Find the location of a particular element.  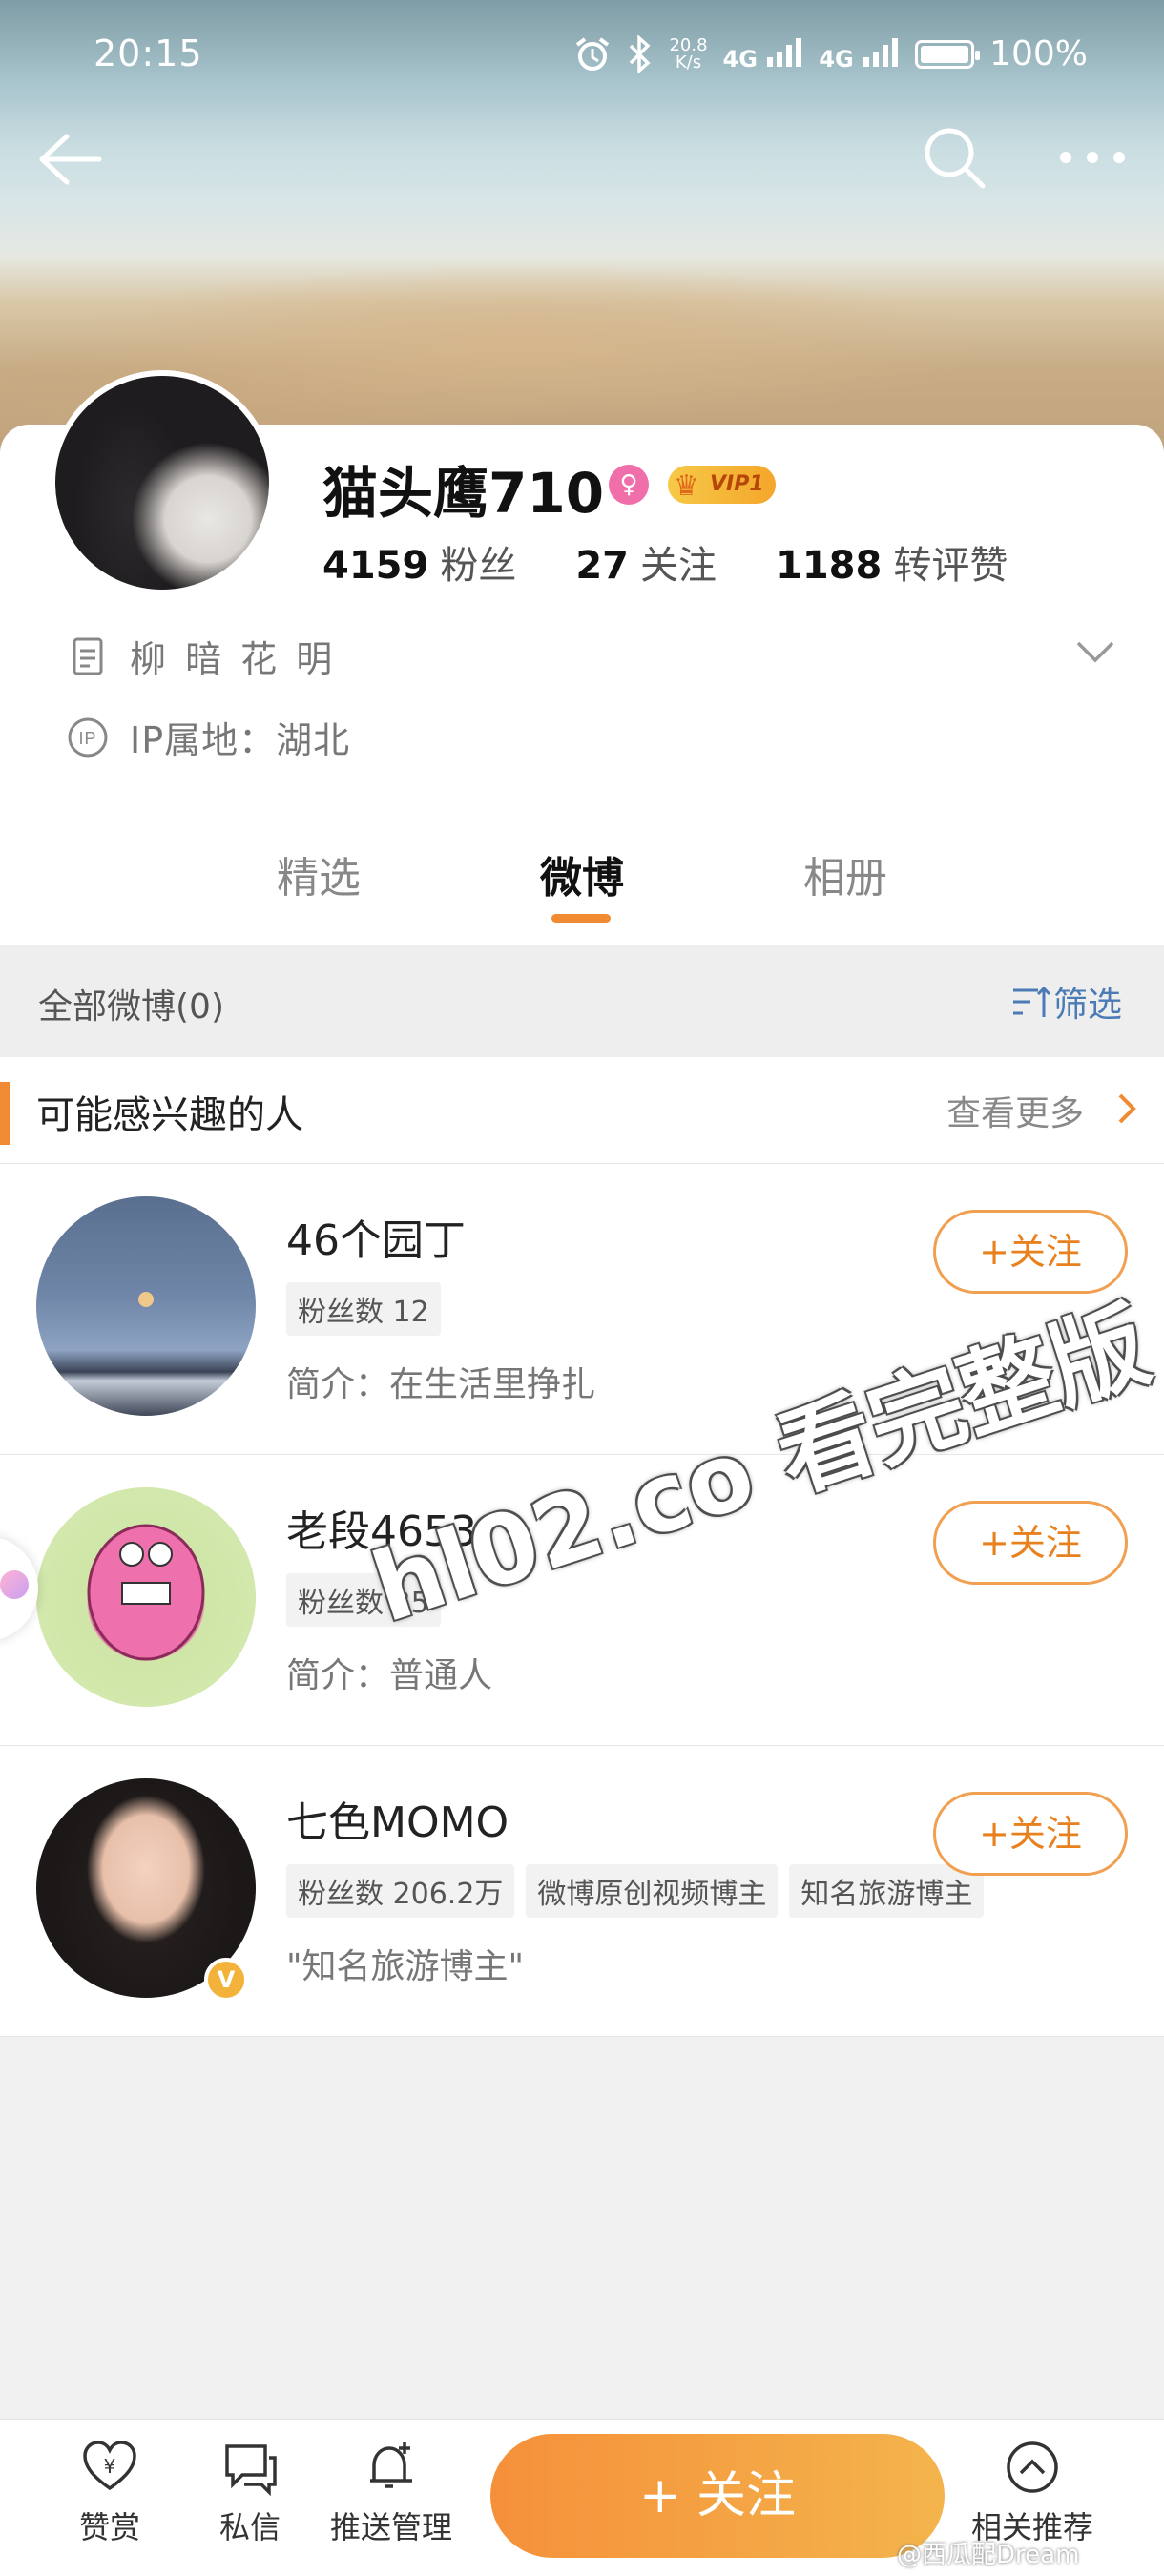

network-speed: 20.8 K/s is located at coordinates (688, 53).